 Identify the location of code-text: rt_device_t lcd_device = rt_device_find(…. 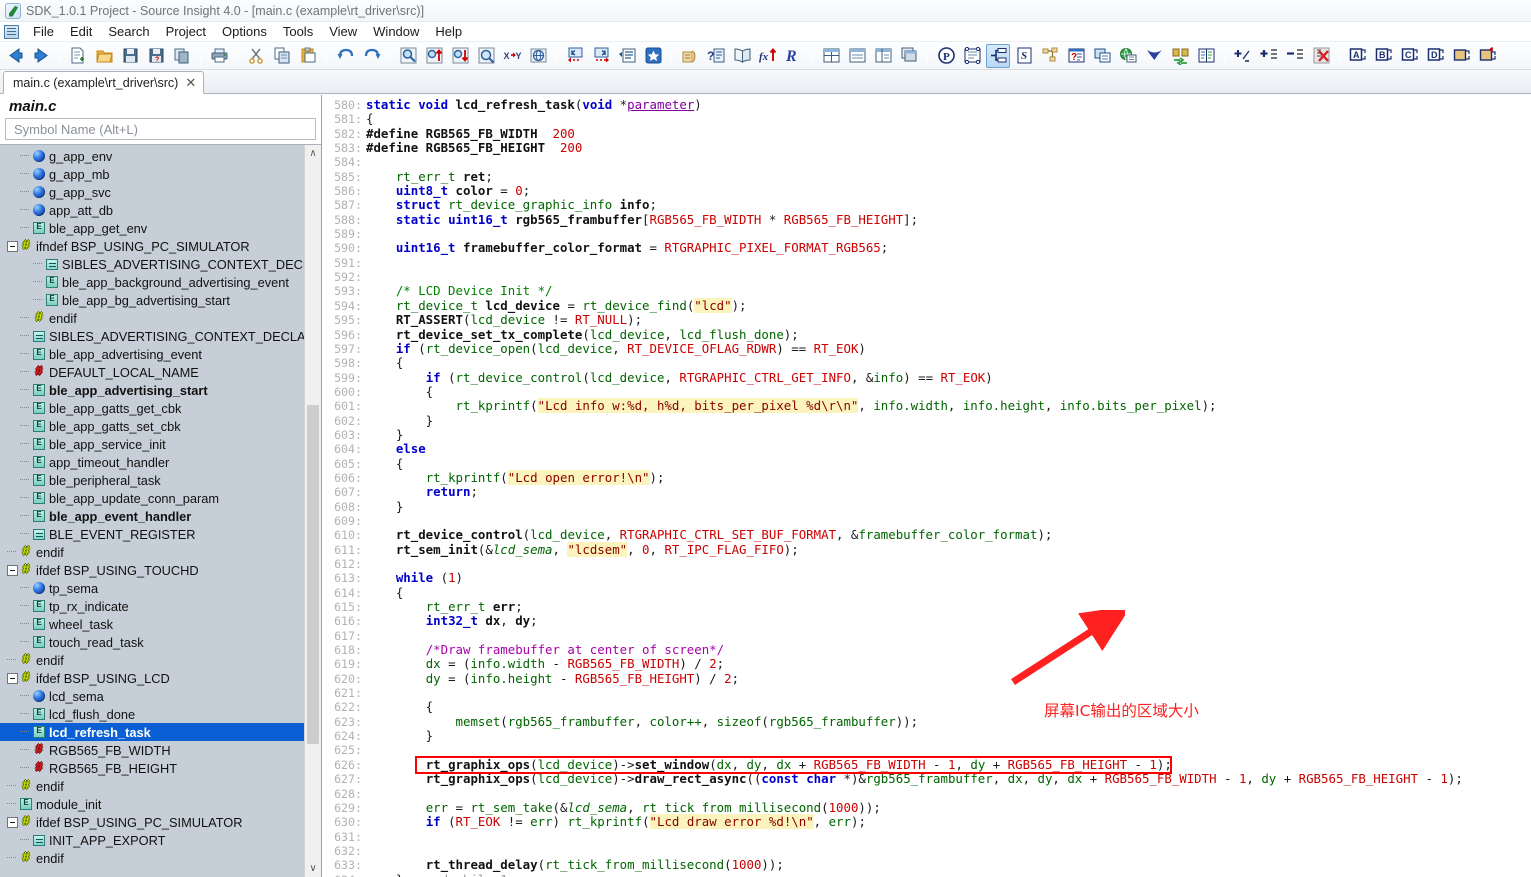
(948, 305).